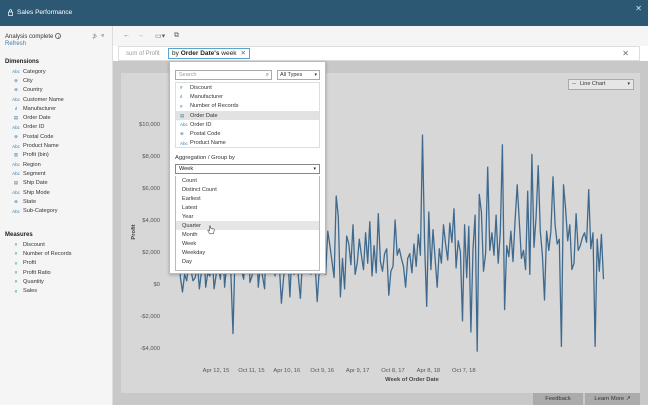 This screenshot has height=405, width=648. Describe the element at coordinates (286, 371) in the screenshot. I see `x-tick-label: Apr 10, 16` at that location.